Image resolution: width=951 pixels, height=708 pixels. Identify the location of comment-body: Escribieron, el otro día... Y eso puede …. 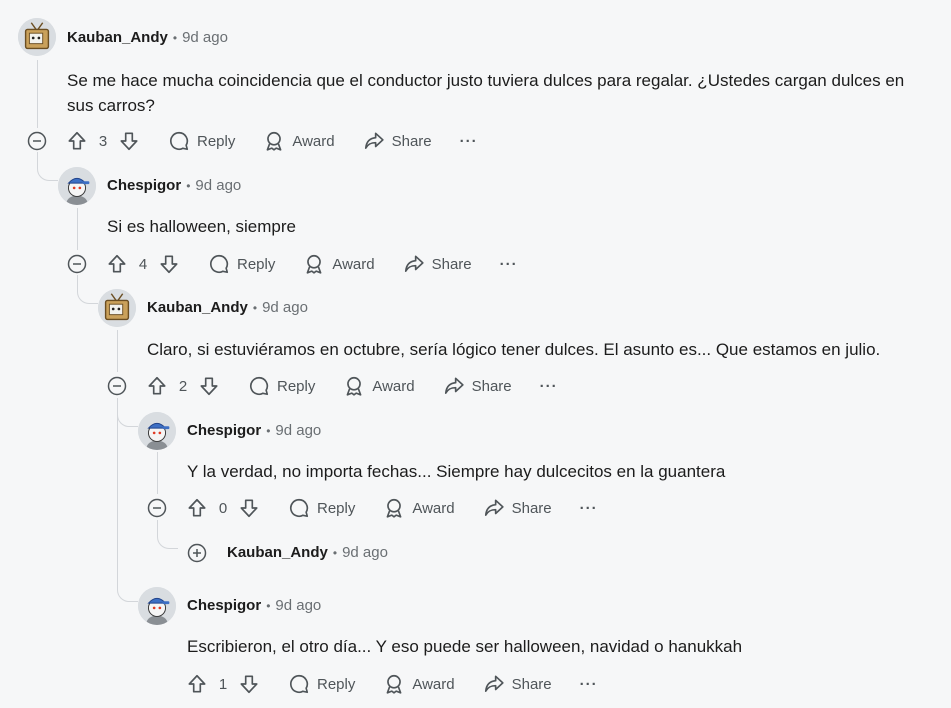
(465, 646).